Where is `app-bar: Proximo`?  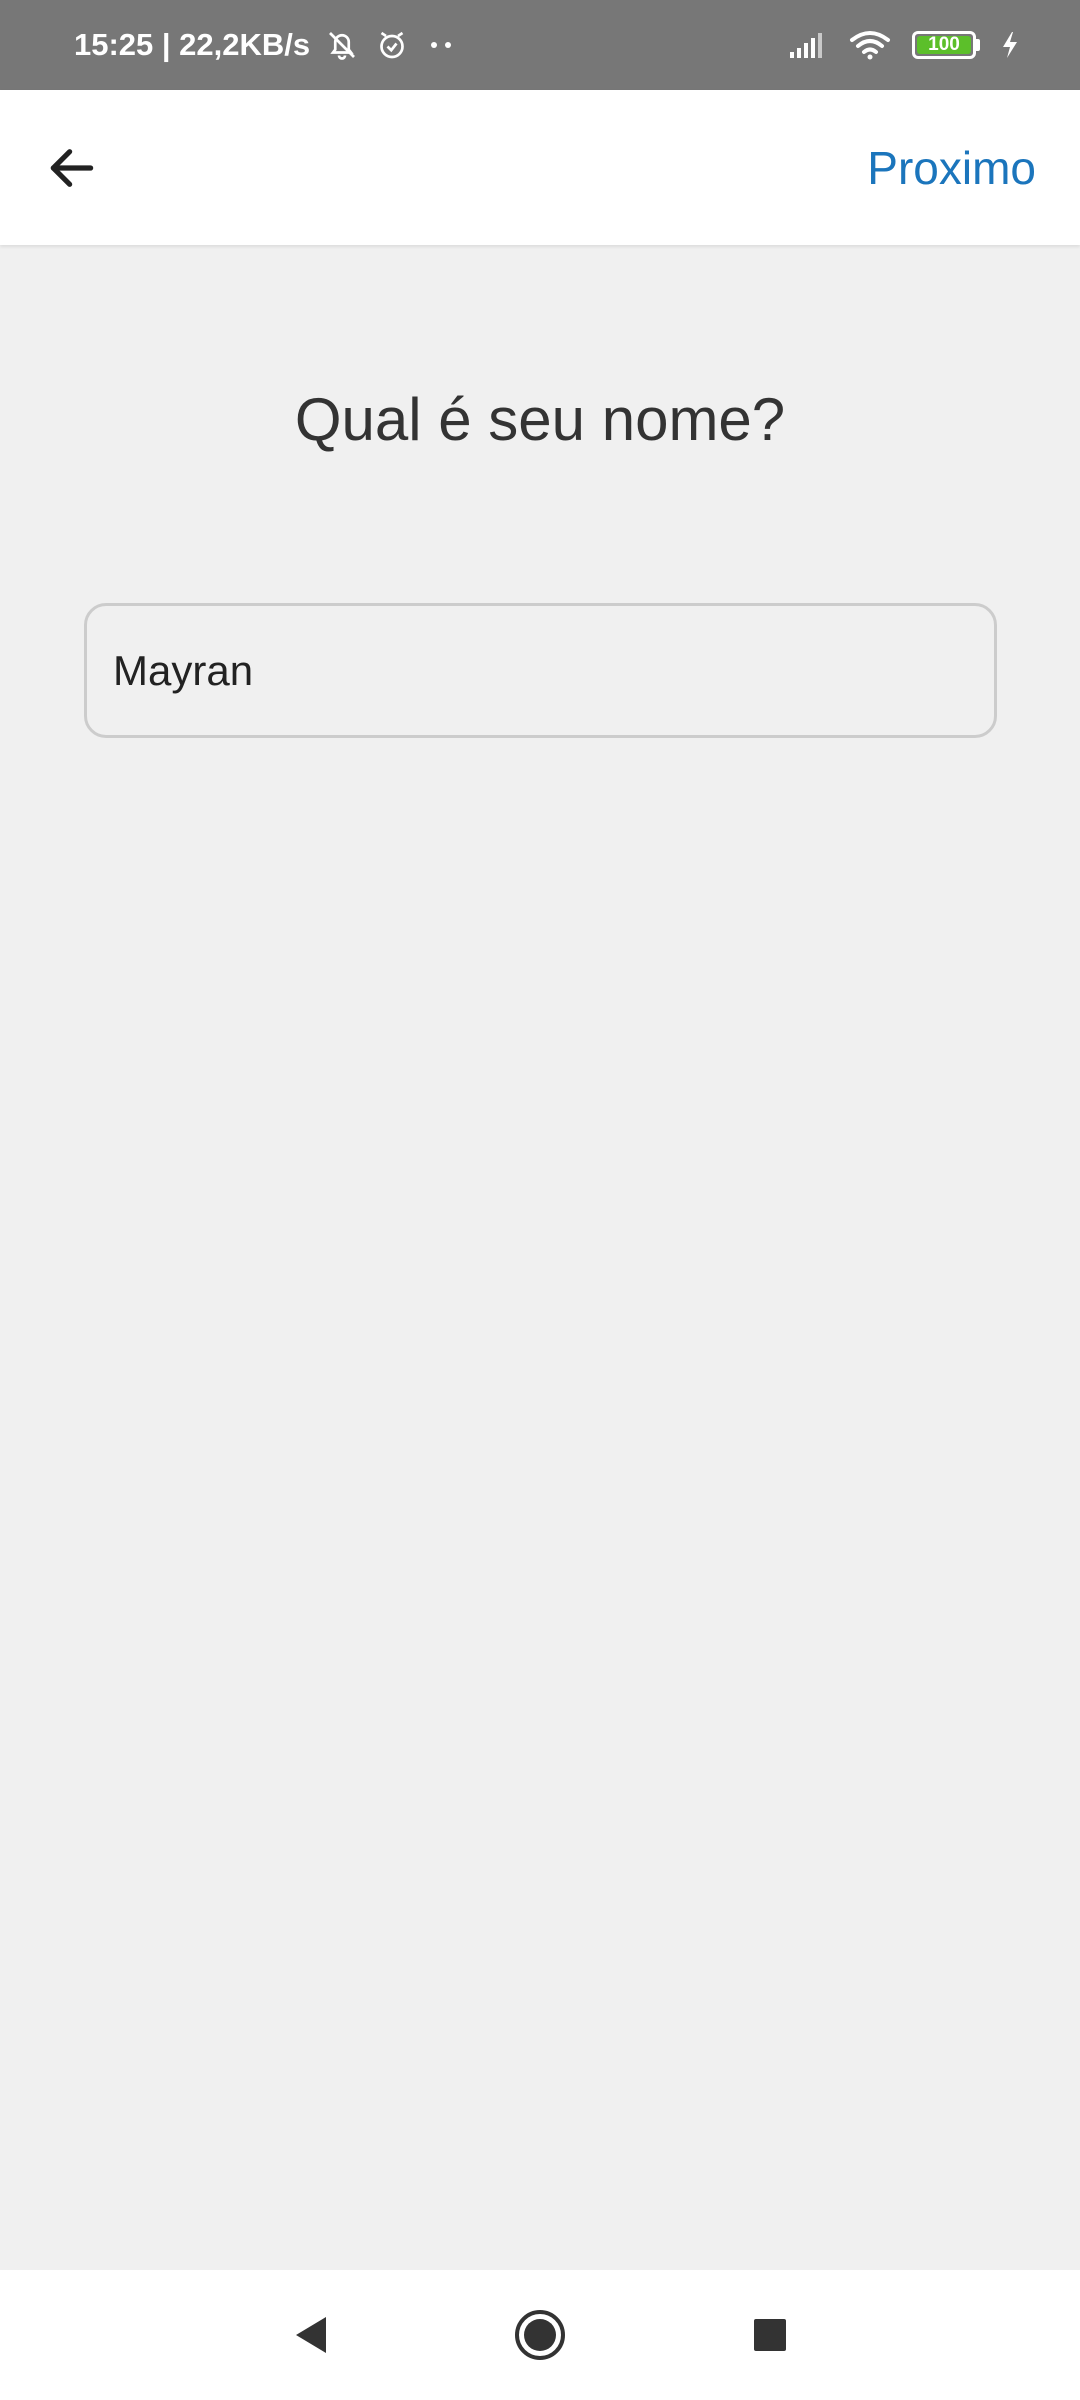
app-bar: Proximo is located at coordinates (540, 167).